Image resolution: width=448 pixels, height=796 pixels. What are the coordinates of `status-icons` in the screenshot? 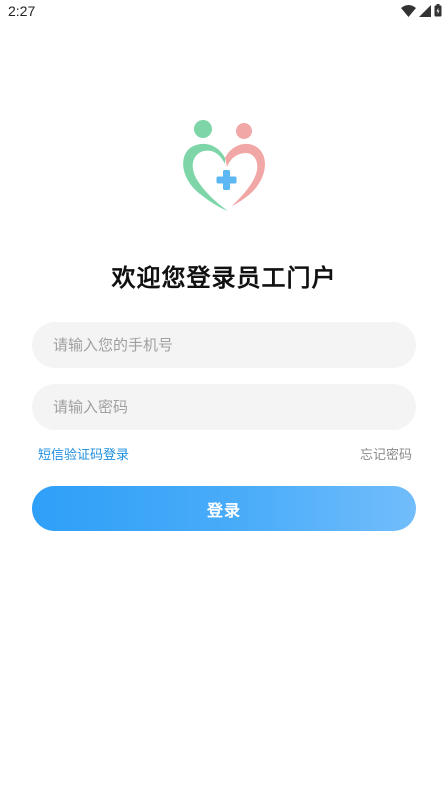 It's located at (421, 10).